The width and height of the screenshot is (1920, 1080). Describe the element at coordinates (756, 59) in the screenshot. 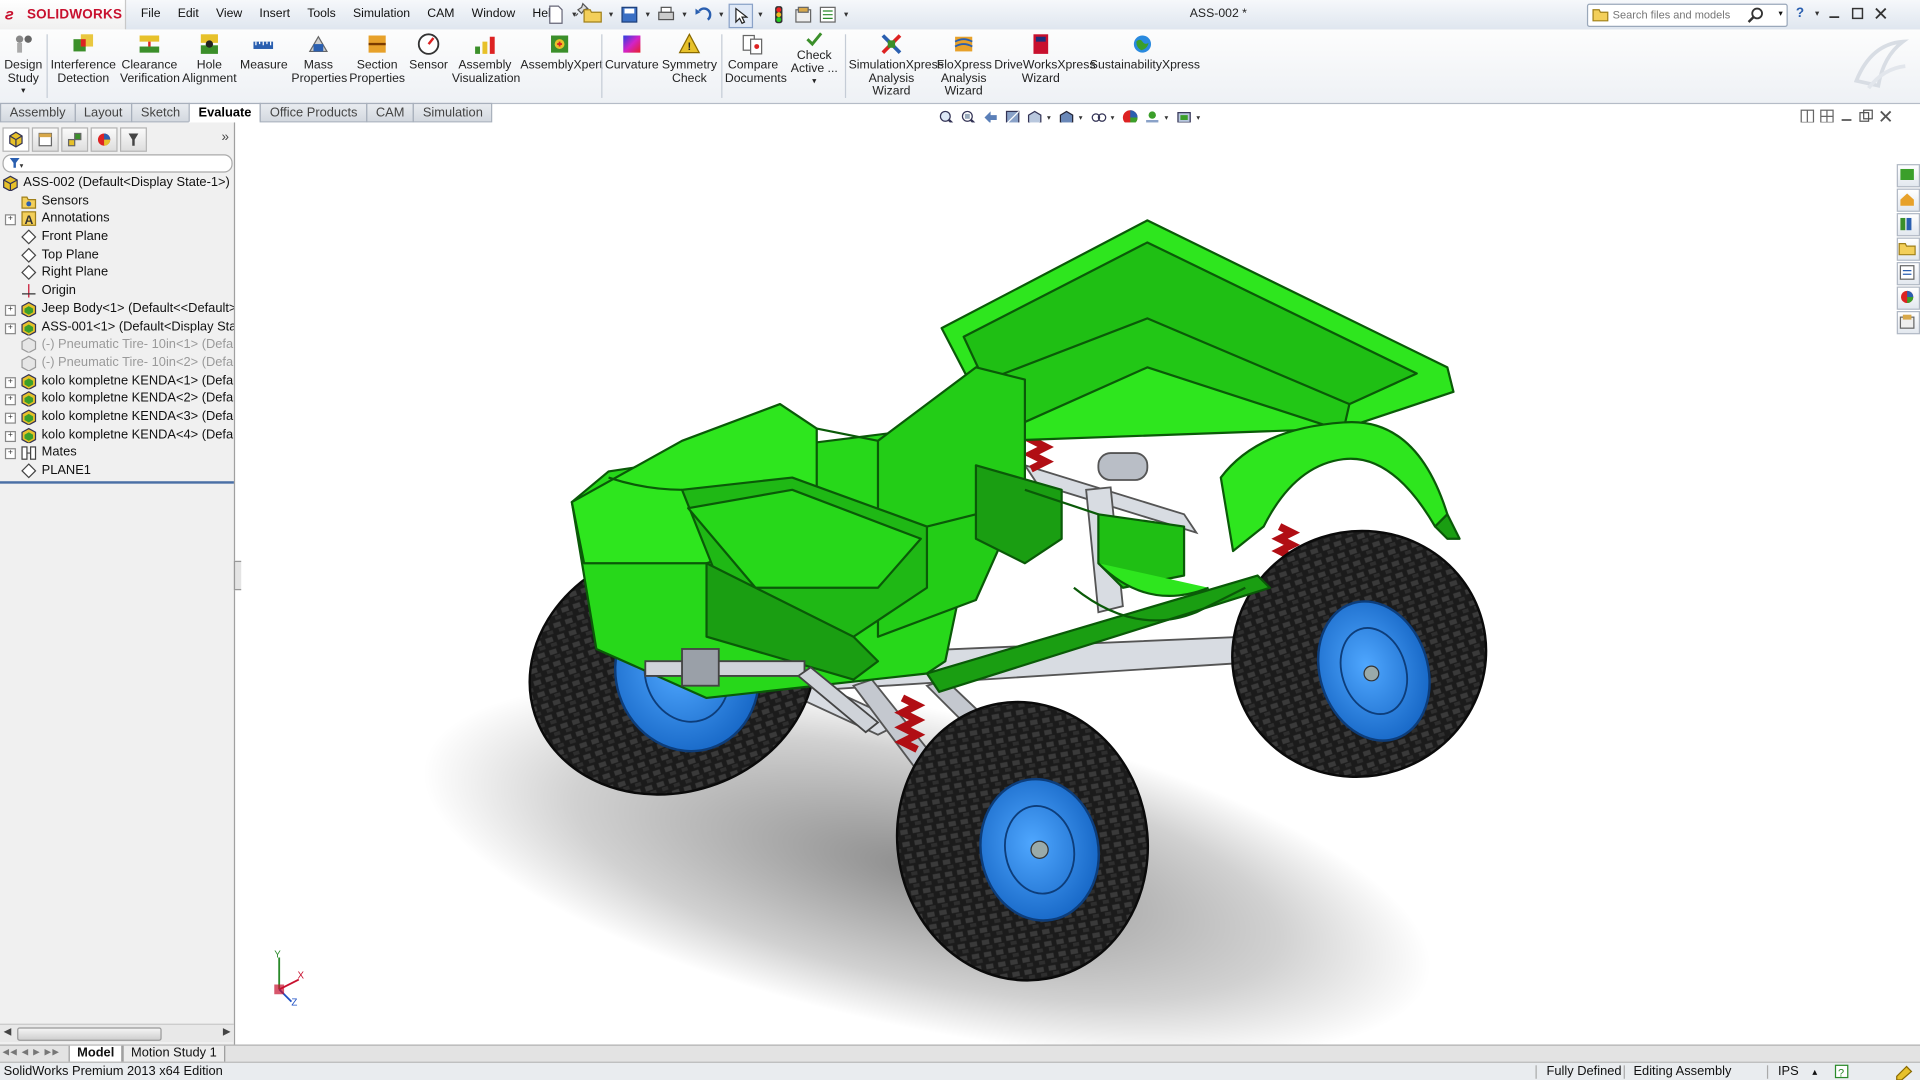

I see `compare-documents-button: Compare Documents` at that location.